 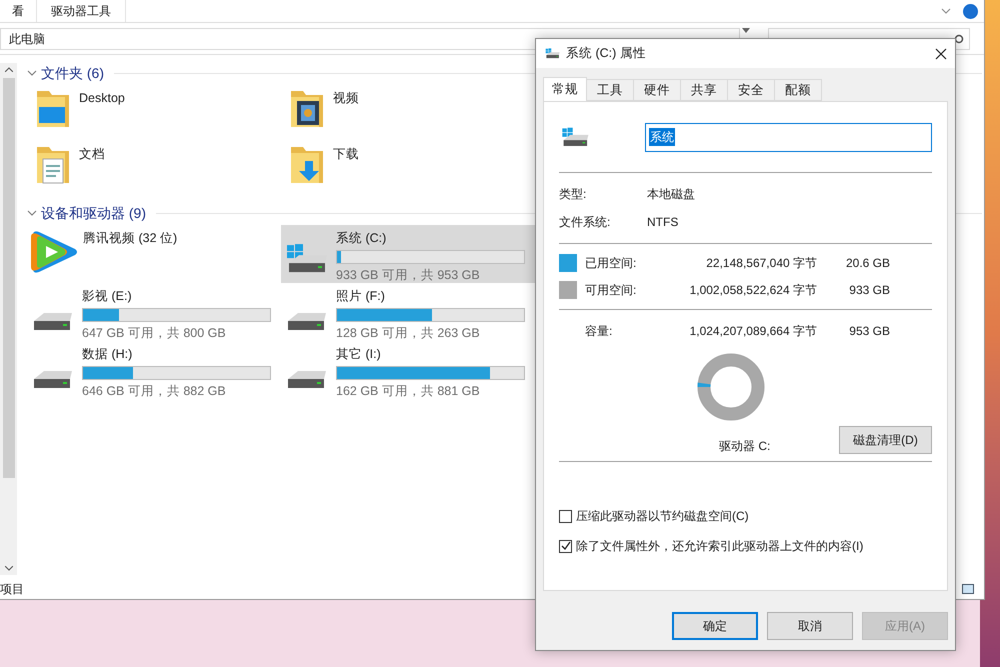 I want to click on scrollbar, so click(x=8, y=319).